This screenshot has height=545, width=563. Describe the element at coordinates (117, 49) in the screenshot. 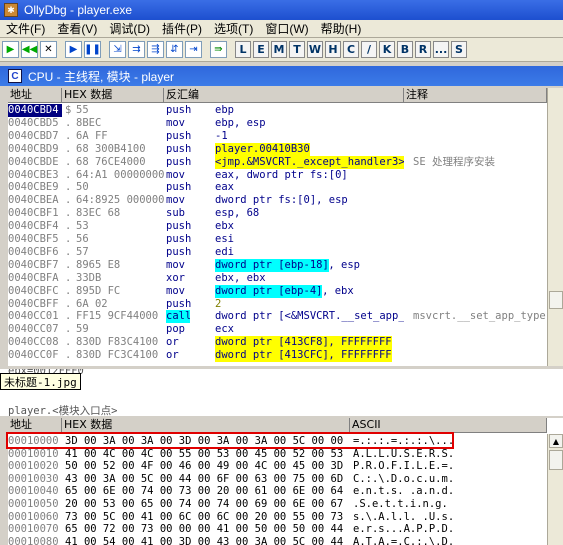

I see `step-into-icon: ⇲` at that location.